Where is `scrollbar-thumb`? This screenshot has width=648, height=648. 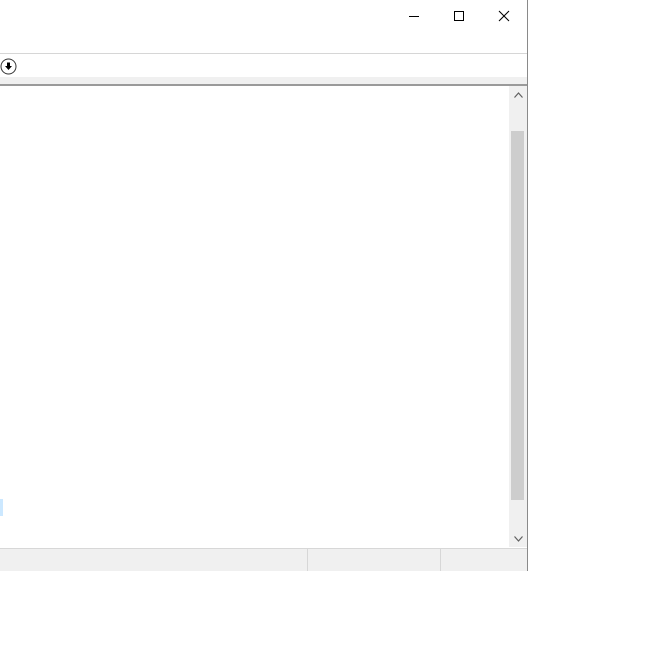 scrollbar-thumb is located at coordinates (517, 315).